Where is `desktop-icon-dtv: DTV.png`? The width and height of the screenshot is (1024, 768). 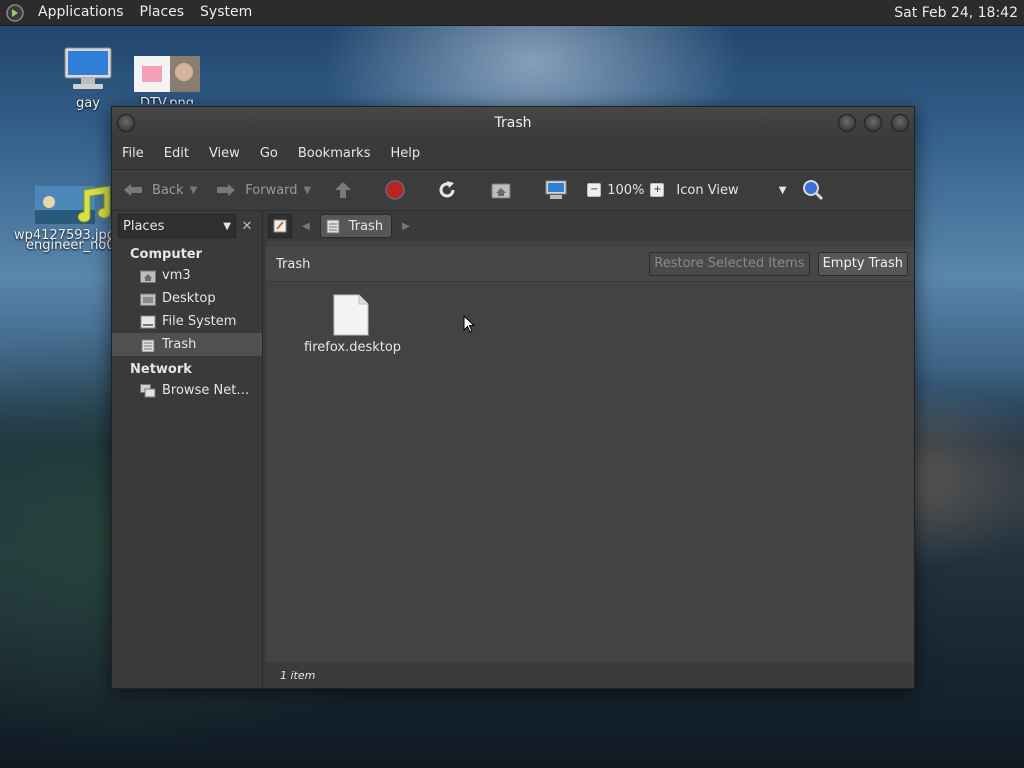 desktop-icon-dtv: DTV.png is located at coordinates (167, 80).